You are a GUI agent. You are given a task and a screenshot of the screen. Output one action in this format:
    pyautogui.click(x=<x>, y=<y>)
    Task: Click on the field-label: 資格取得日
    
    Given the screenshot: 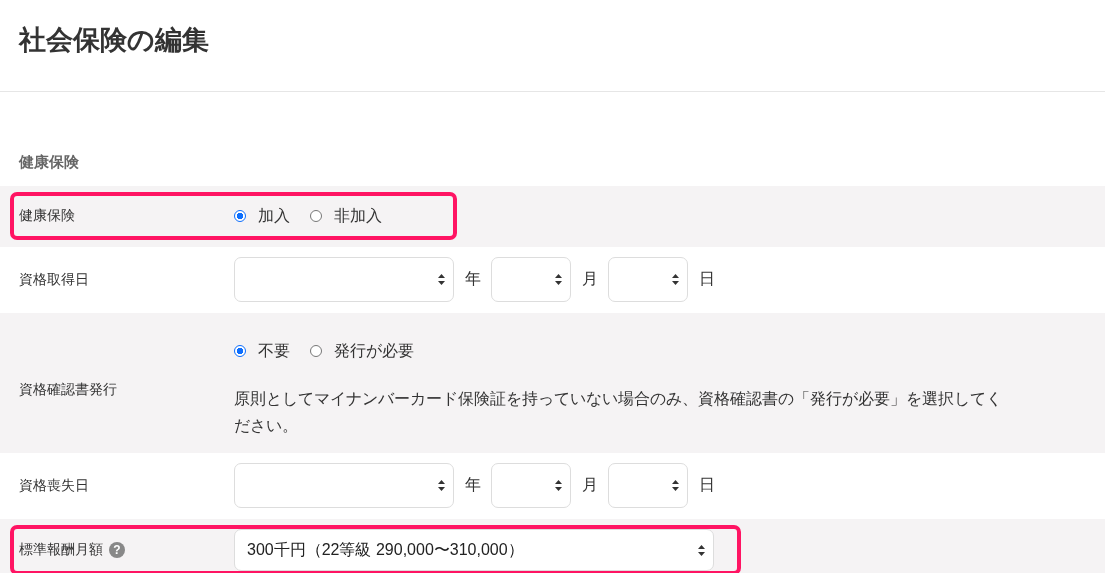 What is the action you would take?
    pyautogui.click(x=54, y=279)
    